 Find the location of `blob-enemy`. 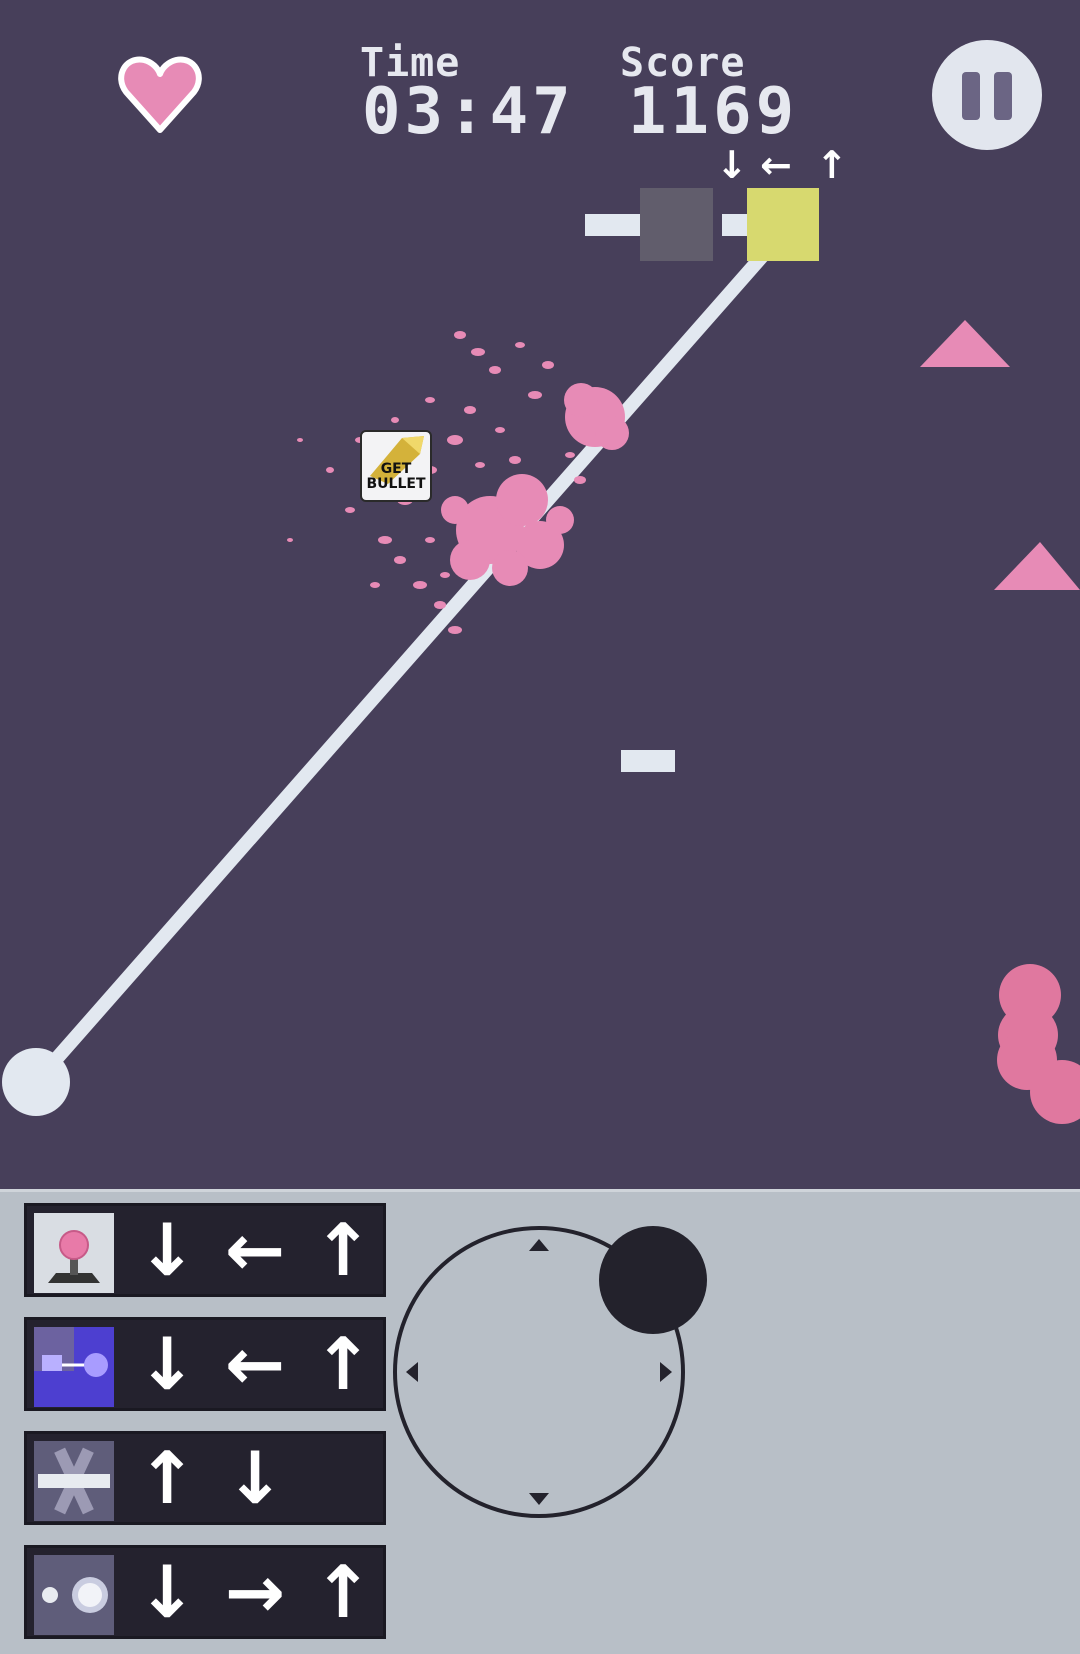

blob-enemy is located at coordinates (1038, 1044).